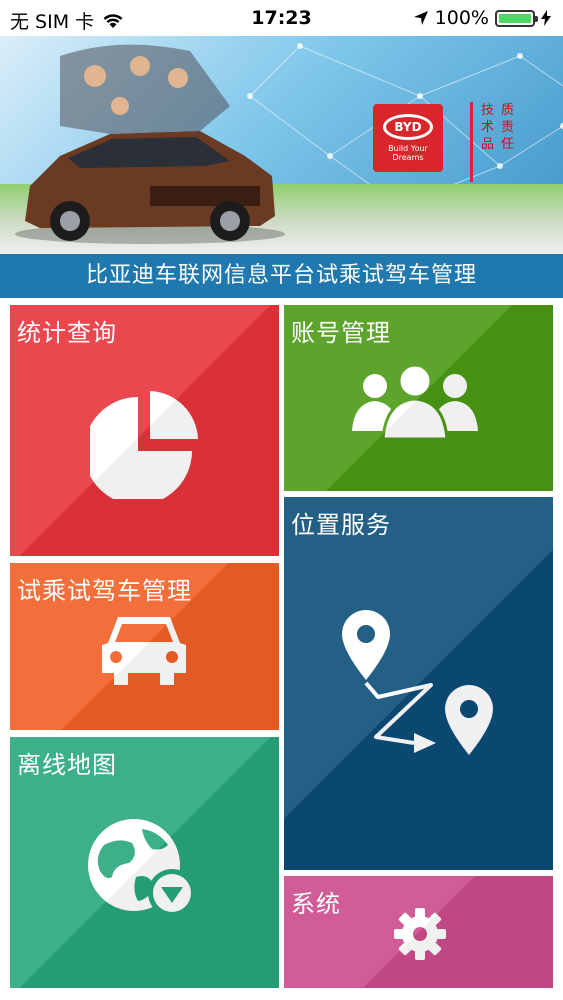  What do you see at coordinates (144, 651) in the screenshot?
I see `car-icon` at bounding box center [144, 651].